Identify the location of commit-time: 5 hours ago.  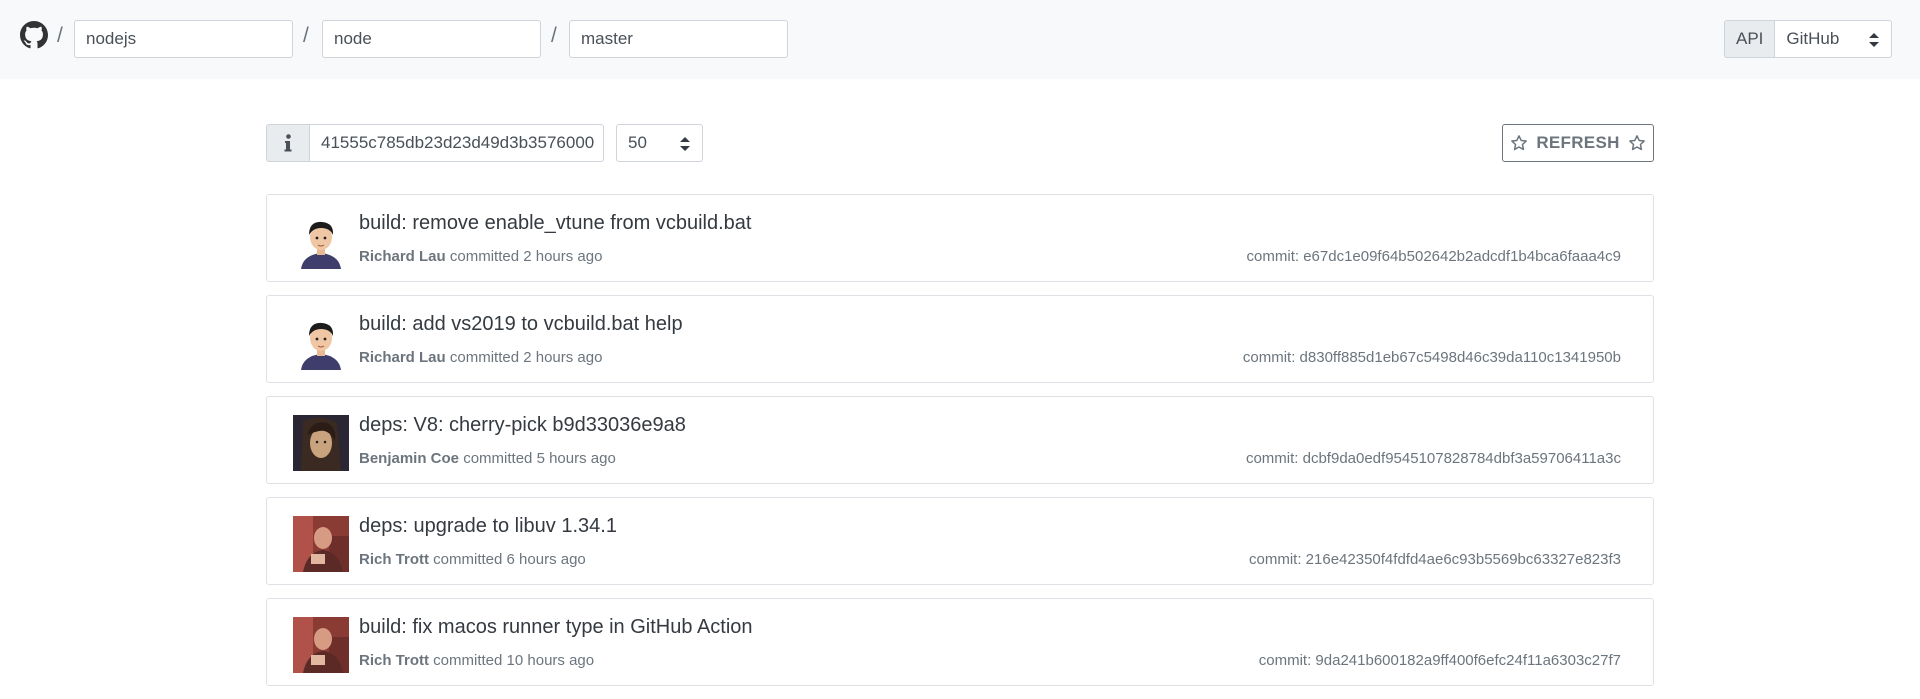
(576, 458).